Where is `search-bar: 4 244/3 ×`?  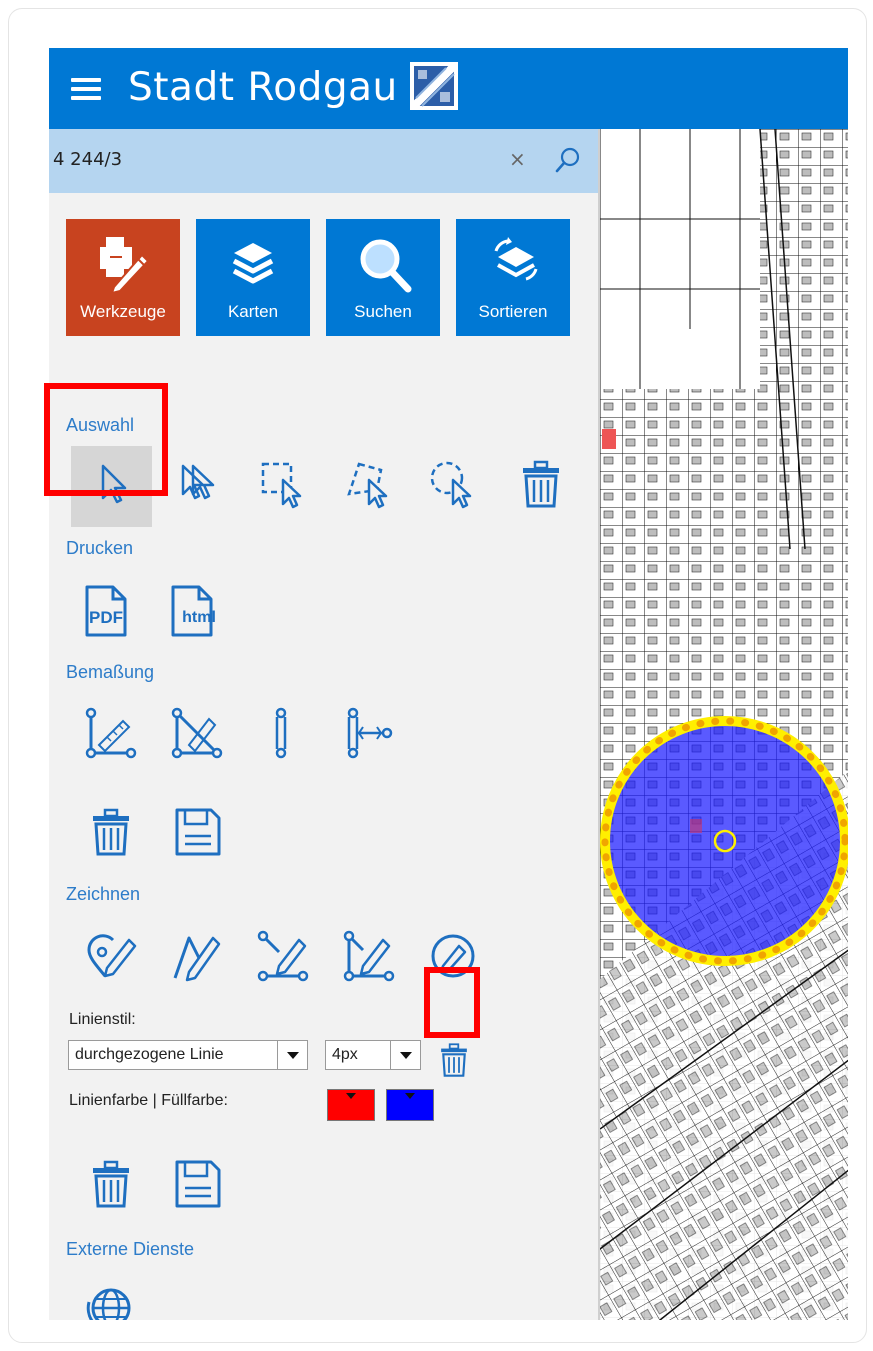 search-bar: 4 244/3 × is located at coordinates (323, 161).